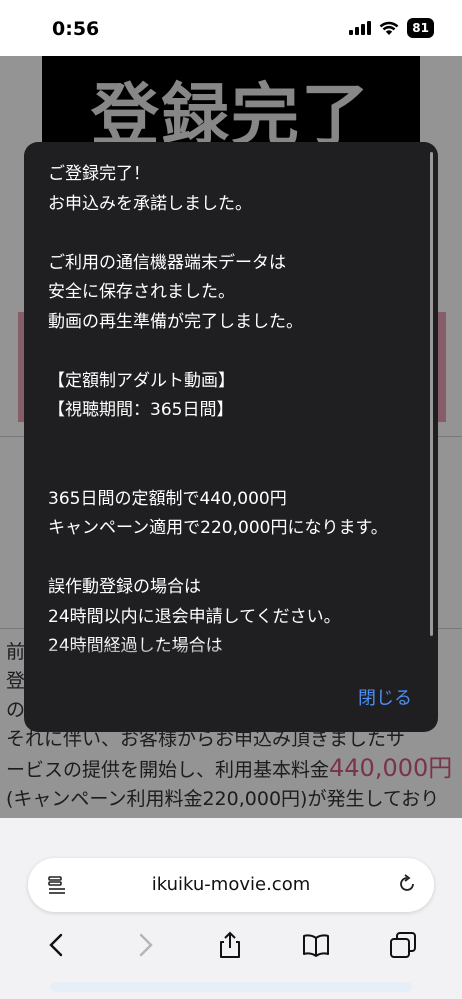  I want to click on address-bar: ikuiku-movie.com, so click(231, 885).